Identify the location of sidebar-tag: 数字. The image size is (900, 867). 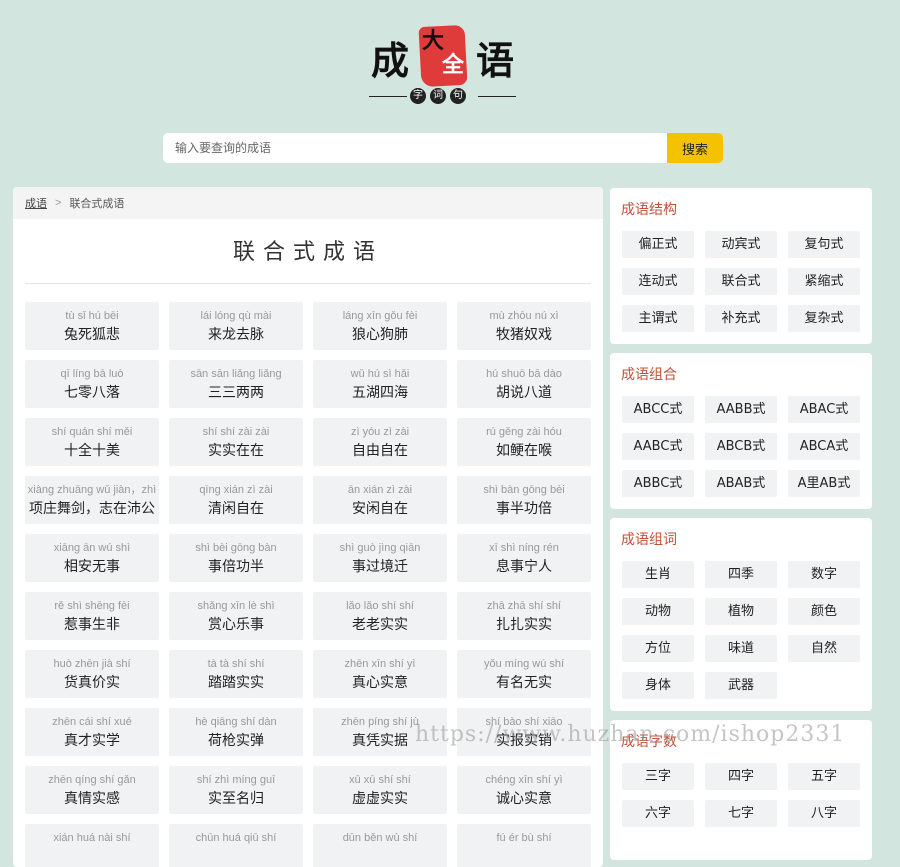
(824, 574).